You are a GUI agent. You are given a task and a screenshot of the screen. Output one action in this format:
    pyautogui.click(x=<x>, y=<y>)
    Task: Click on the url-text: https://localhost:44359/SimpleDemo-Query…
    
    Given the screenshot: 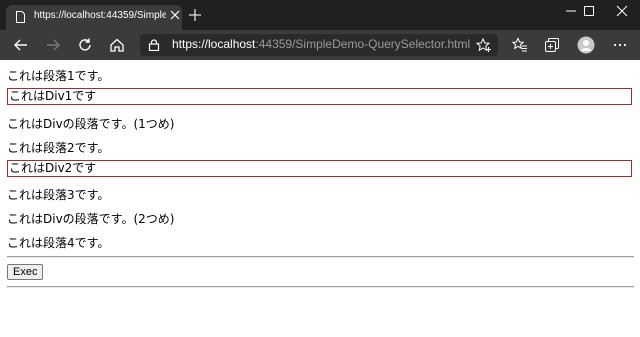 What is the action you would take?
    pyautogui.click(x=321, y=44)
    